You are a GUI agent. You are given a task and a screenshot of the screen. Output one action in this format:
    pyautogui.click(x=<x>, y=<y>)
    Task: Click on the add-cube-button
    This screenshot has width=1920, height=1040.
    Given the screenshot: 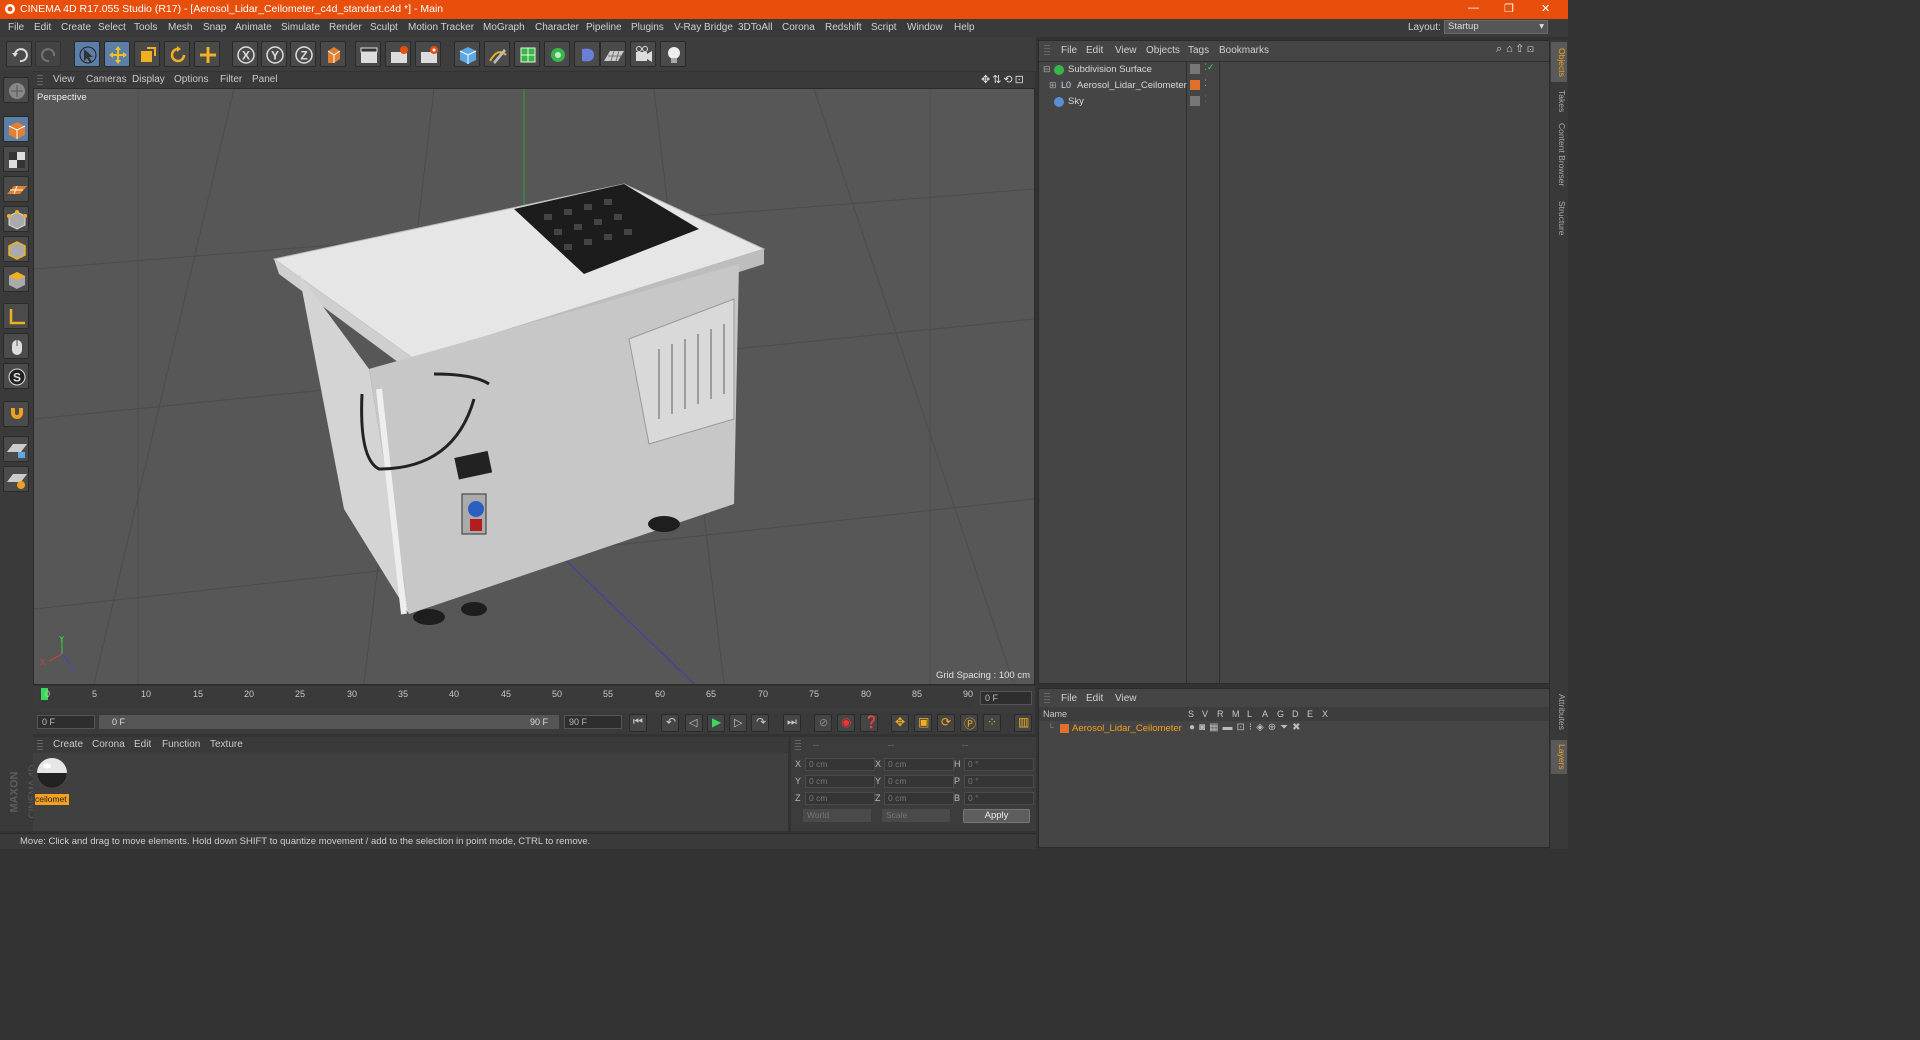 What is the action you would take?
    pyautogui.click(x=467, y=54)
    